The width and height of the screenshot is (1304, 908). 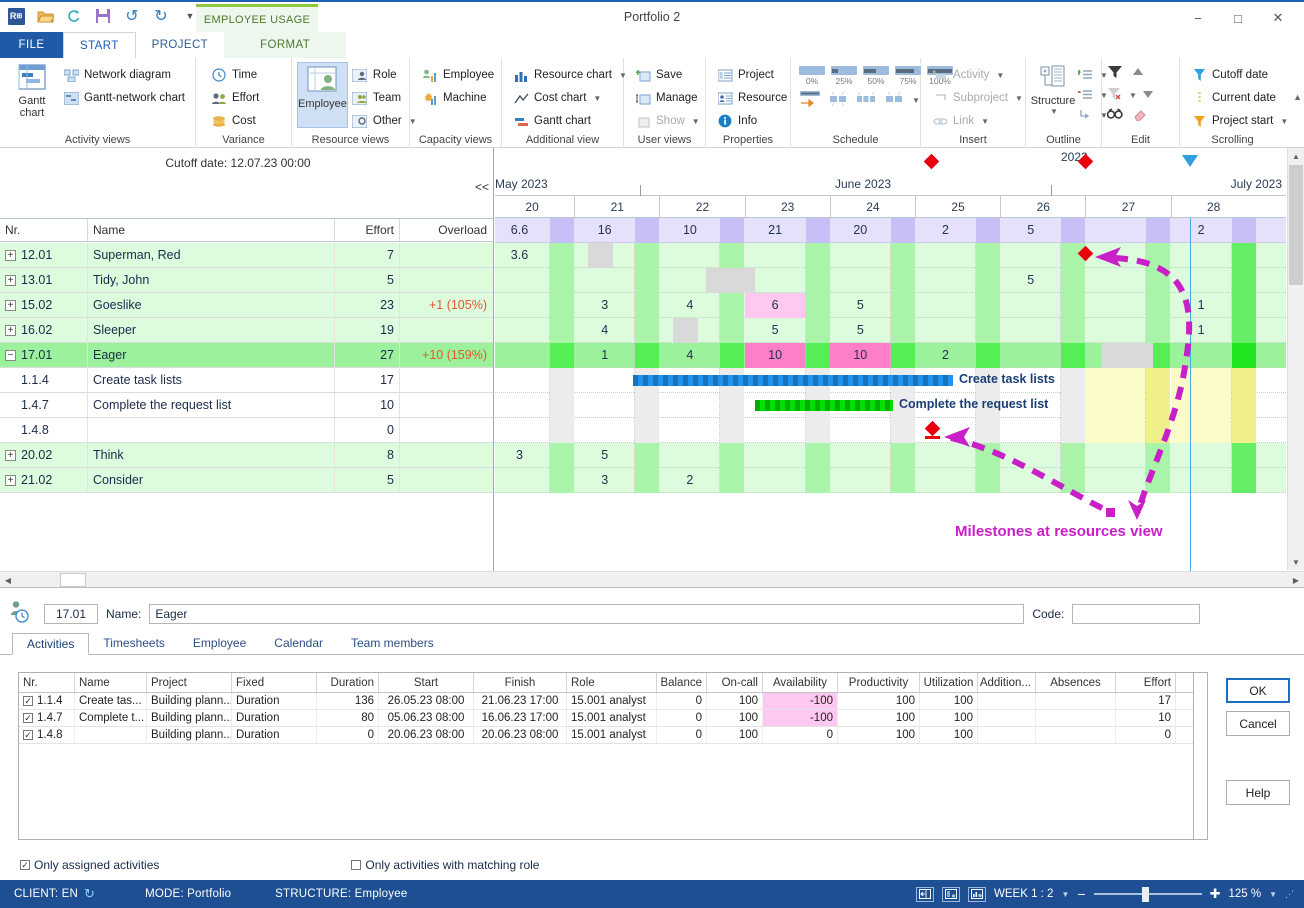 What do you see at coordinates (1258, 707) in the screenshot?
I see `dialog-buttons: OK Cancel` at bounding box center [1258, 707].